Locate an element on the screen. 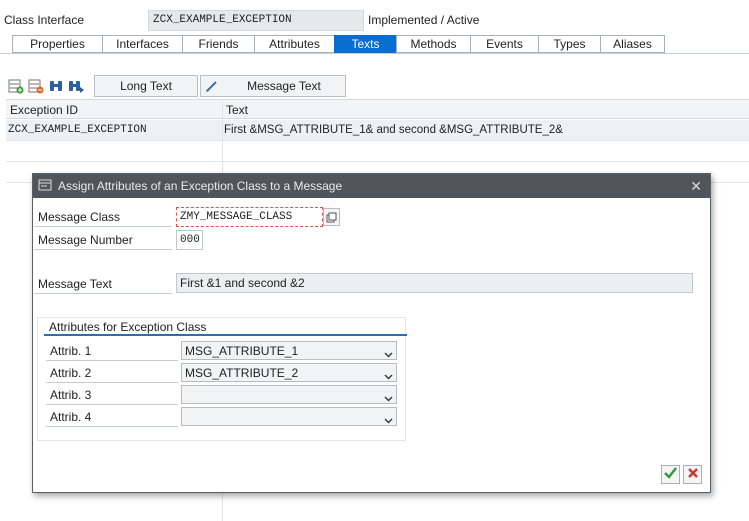 This screenshot has width=749, height=521. message-text-label: Message Text is located at coordinates (284, 86).